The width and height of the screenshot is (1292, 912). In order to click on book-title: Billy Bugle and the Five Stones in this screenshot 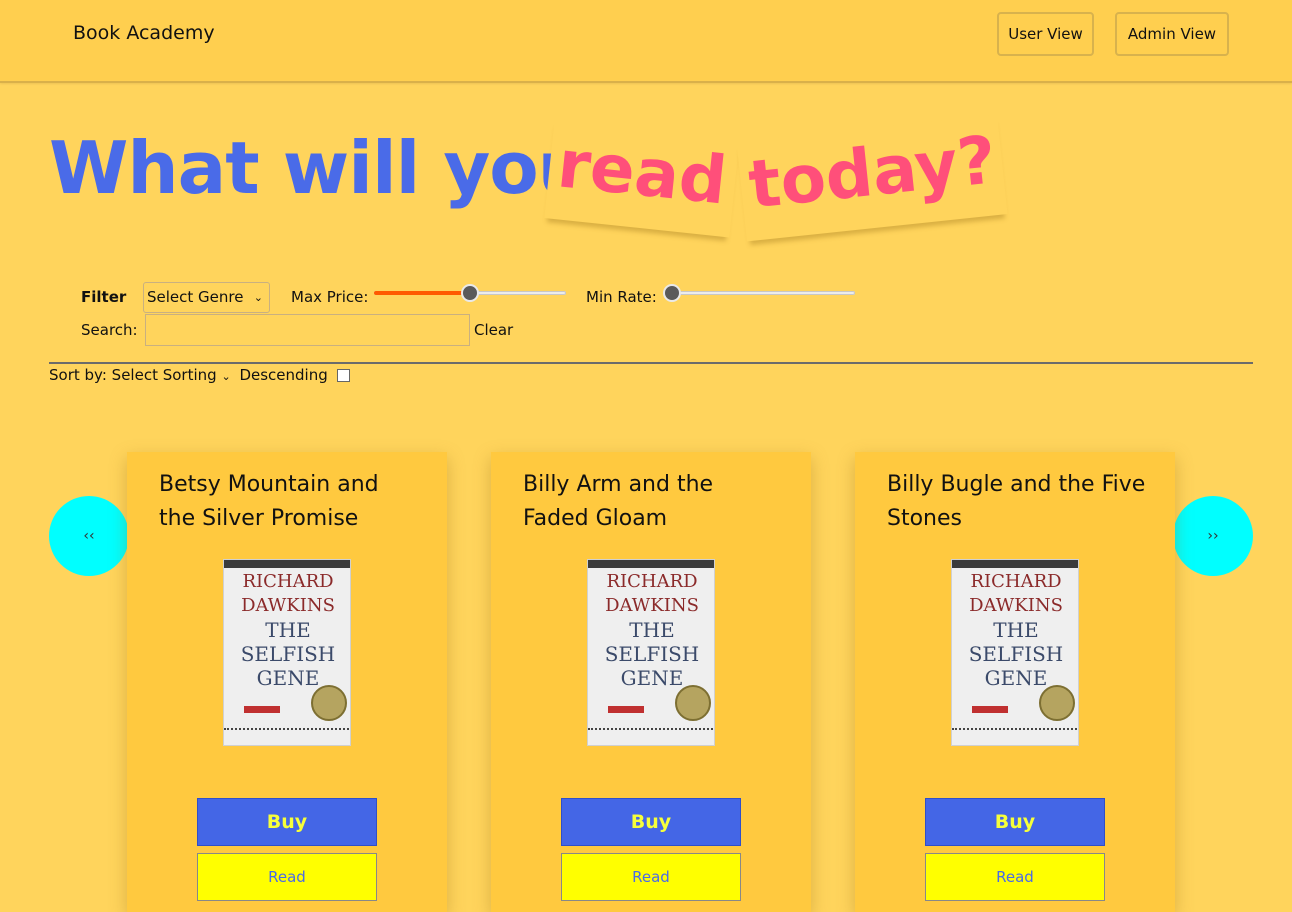, I will do `click(1016, 501)`.